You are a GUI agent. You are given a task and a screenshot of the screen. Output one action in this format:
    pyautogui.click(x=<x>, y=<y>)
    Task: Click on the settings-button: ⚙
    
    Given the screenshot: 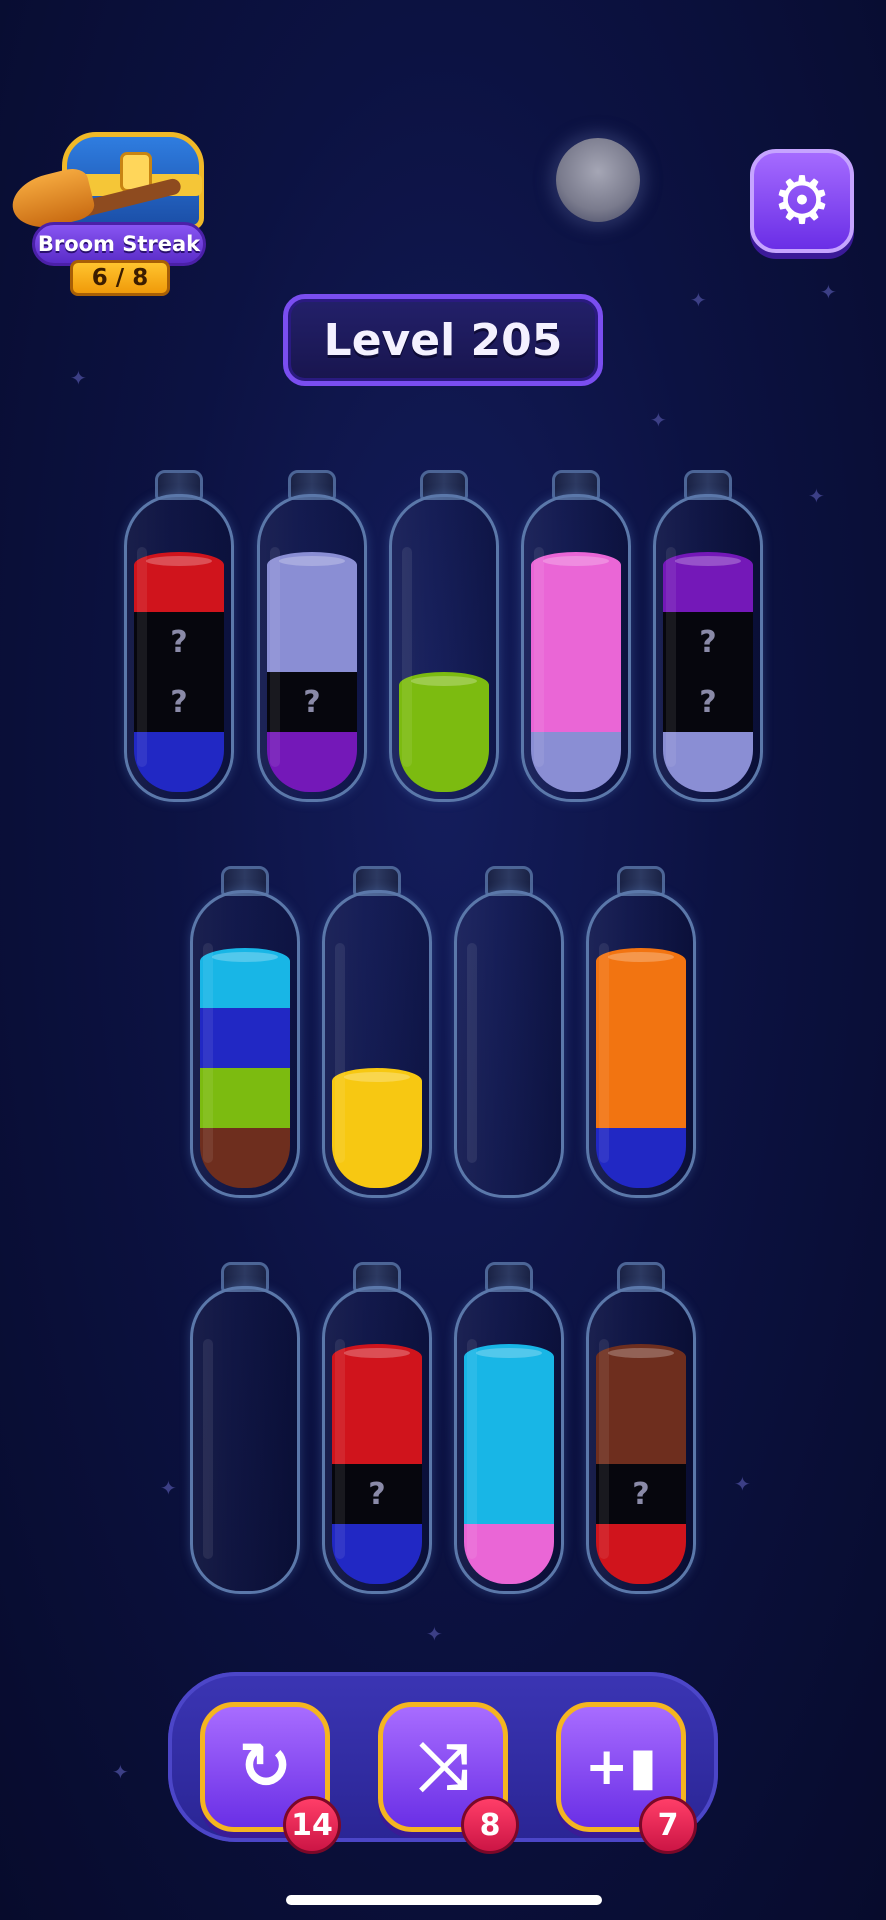 What is the action you would take?
    pyautogui.click(x=802, y=201)
    